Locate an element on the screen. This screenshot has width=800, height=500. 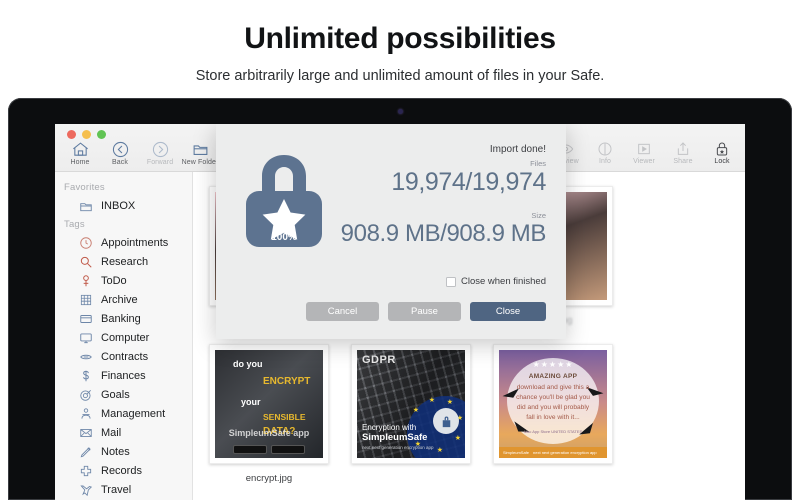
toolbar-label-share: Share is located at coordinates (683, 161).